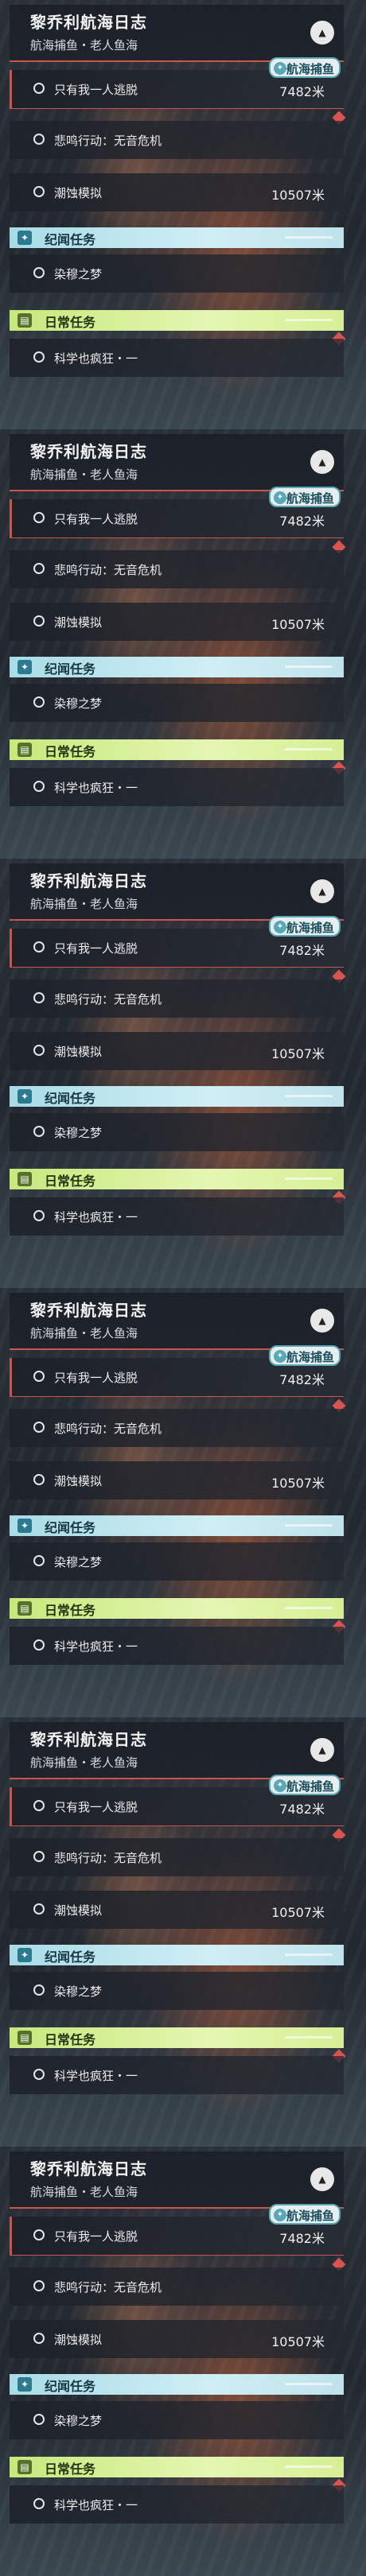  I want to click on quest-distance: 7482米, so click(302, 1810).